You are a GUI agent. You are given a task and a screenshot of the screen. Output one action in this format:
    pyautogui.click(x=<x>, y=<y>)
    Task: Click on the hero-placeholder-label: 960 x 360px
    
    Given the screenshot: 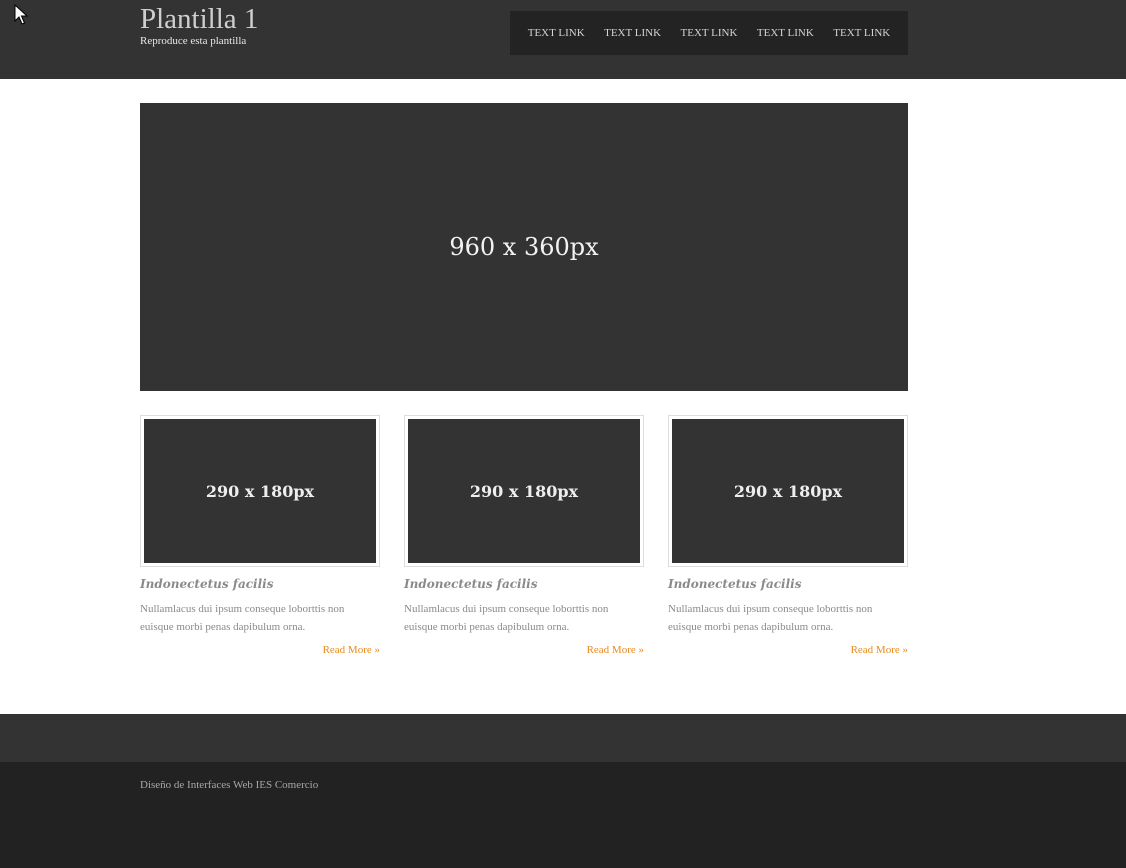 What is the action you would take?
    pyautogui.click(x=524, y=247)
    